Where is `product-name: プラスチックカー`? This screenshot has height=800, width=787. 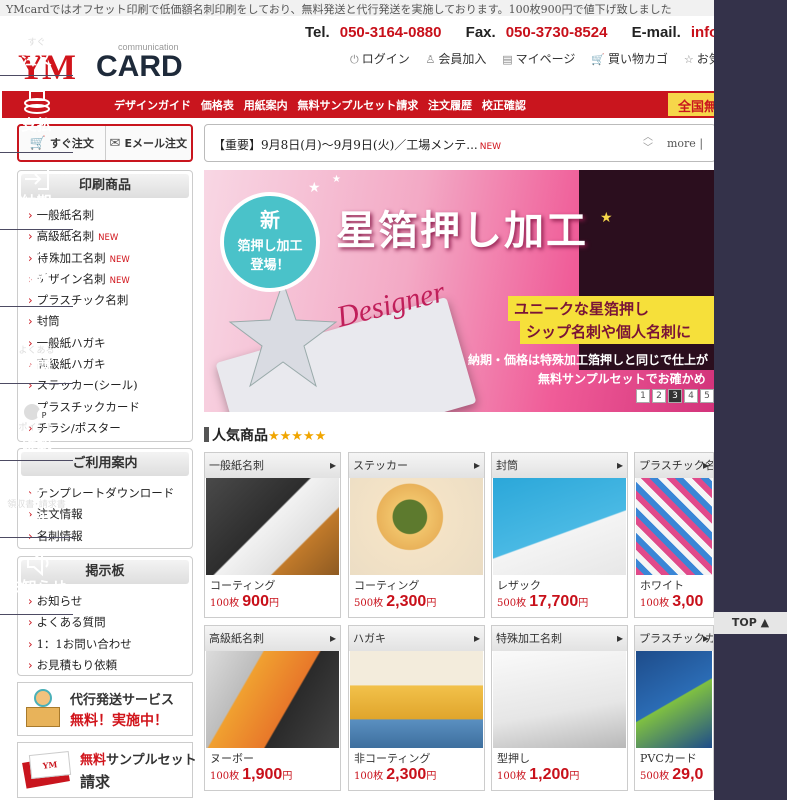 product-name: プラスチックカー is located at coordinates (674, 638).